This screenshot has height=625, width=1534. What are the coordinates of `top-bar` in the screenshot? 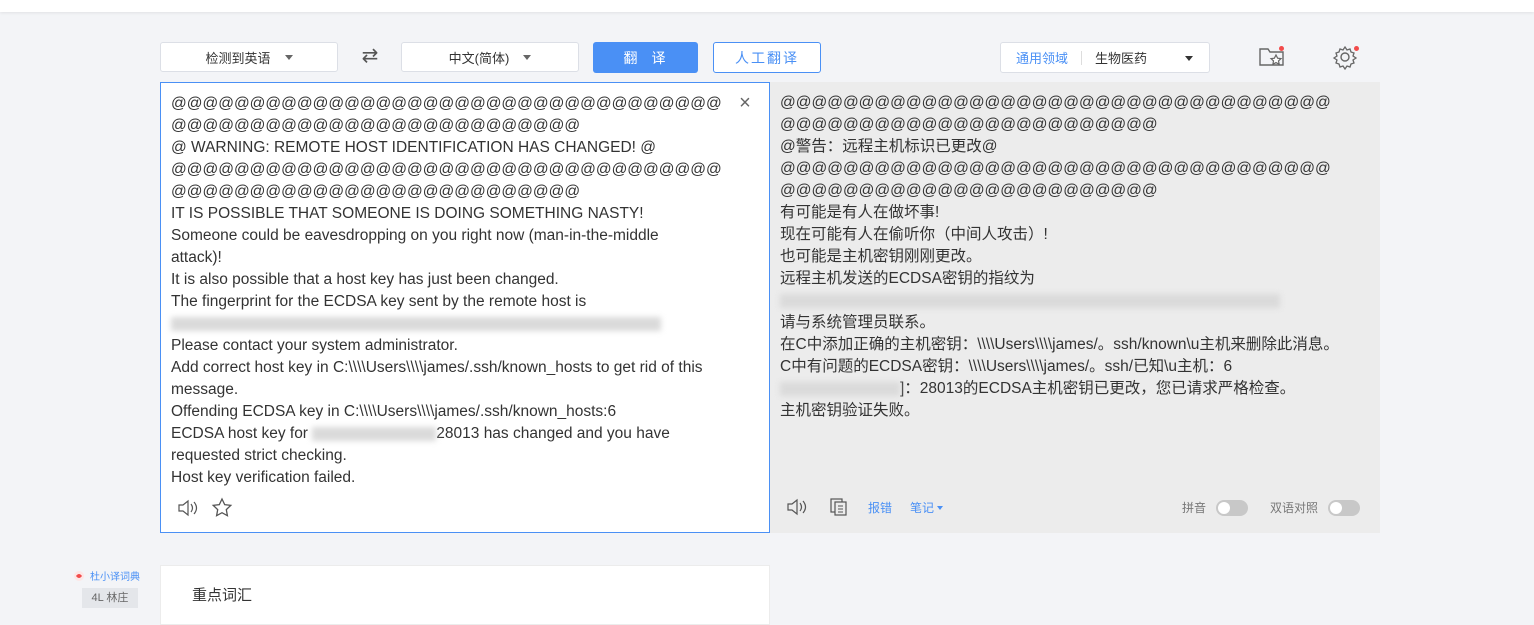 It's located at (767, 6).